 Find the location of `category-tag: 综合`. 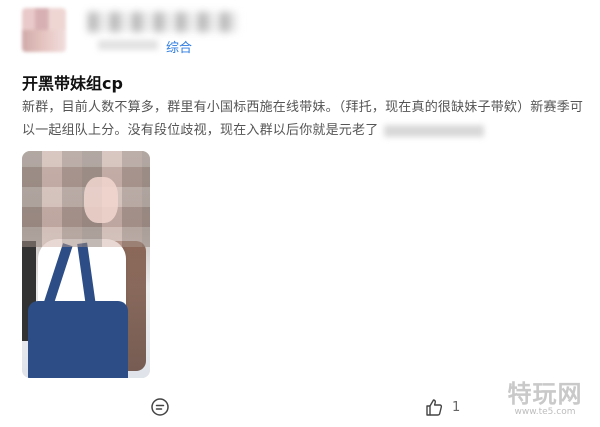

category-tag: 综合 is located at coordinates (179, 46).